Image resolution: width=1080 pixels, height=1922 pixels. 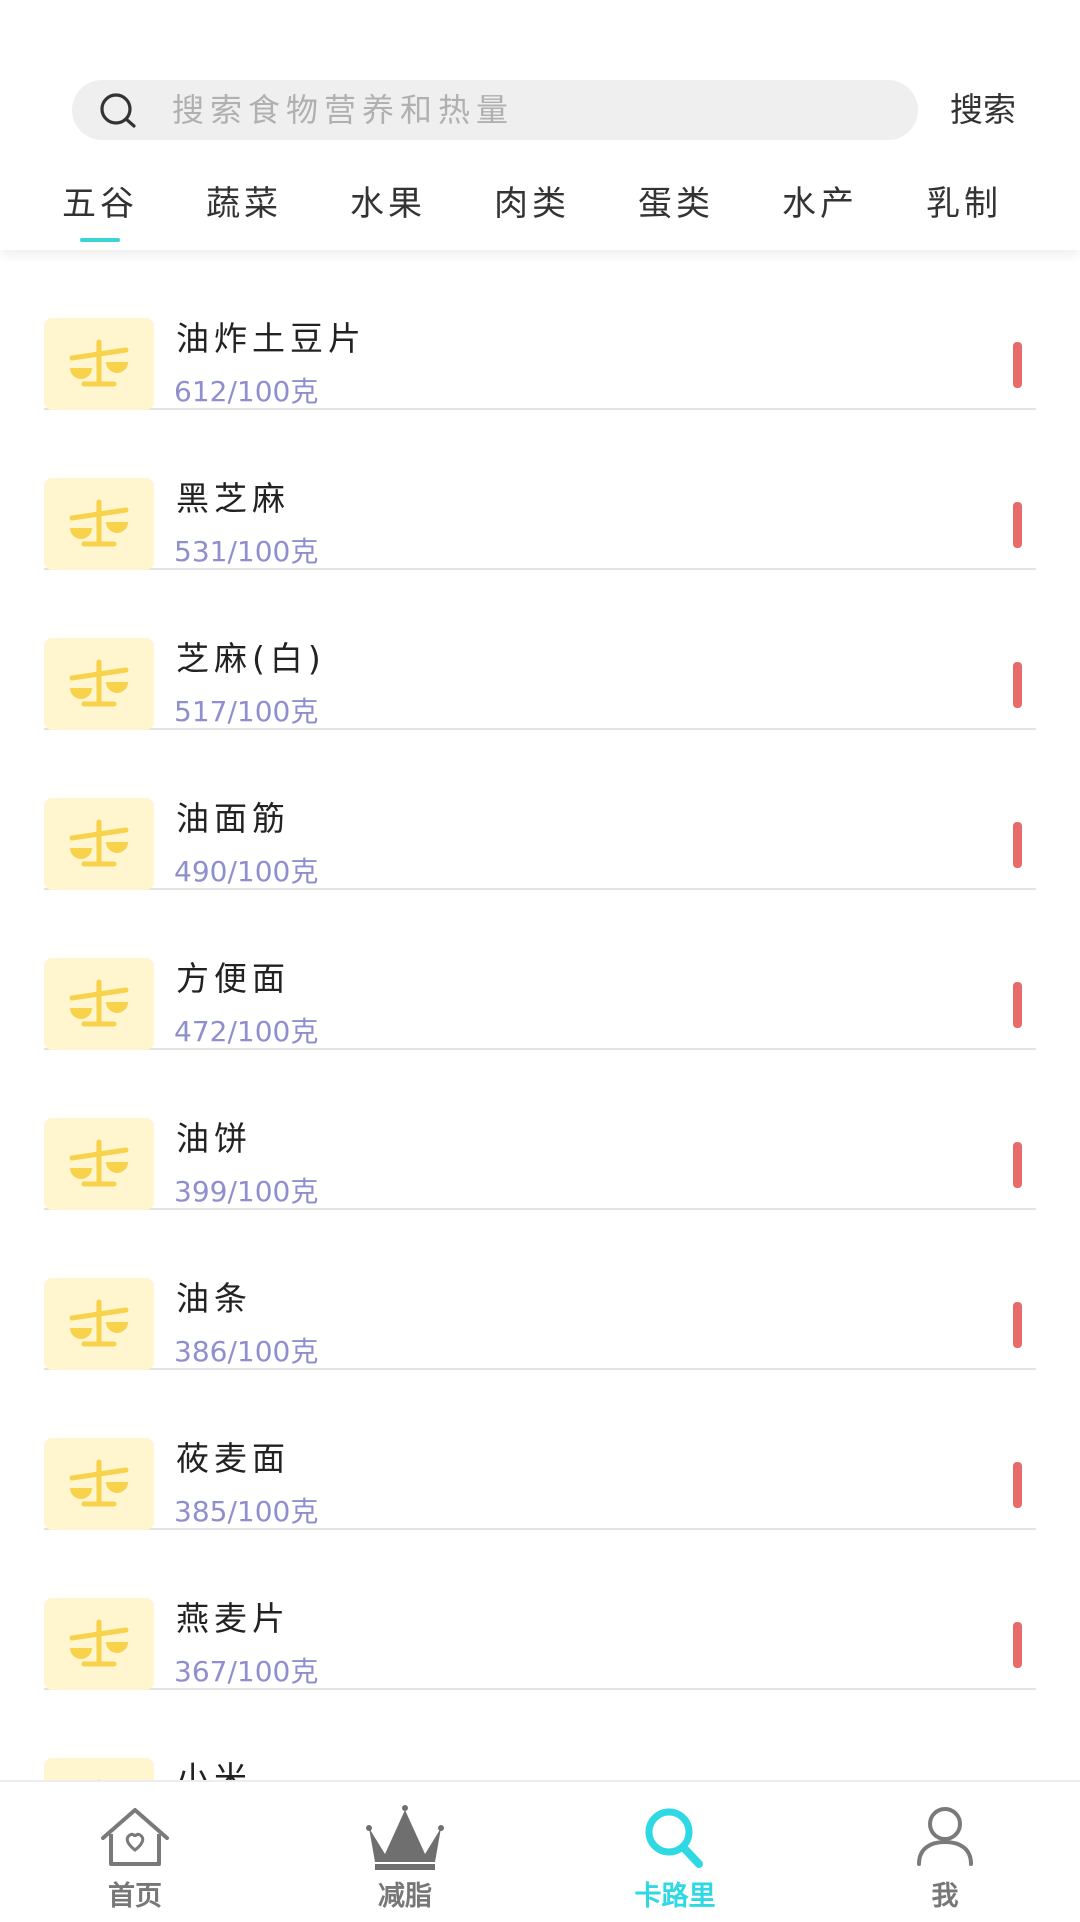 I want to click on food-list-item: 黑芝麻 531/100克, so click(x=540, y=490).